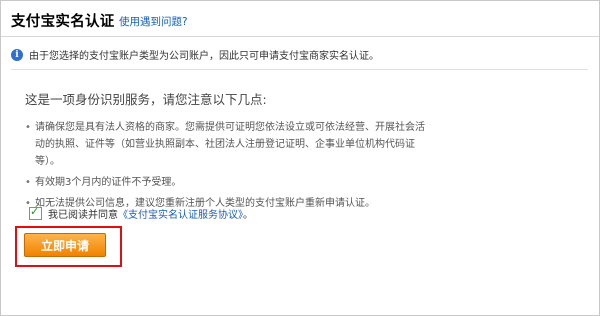 The width and height of the screenshot is (600, 316). I want to click on agree-checkbox: ✓, so click(35, 212).